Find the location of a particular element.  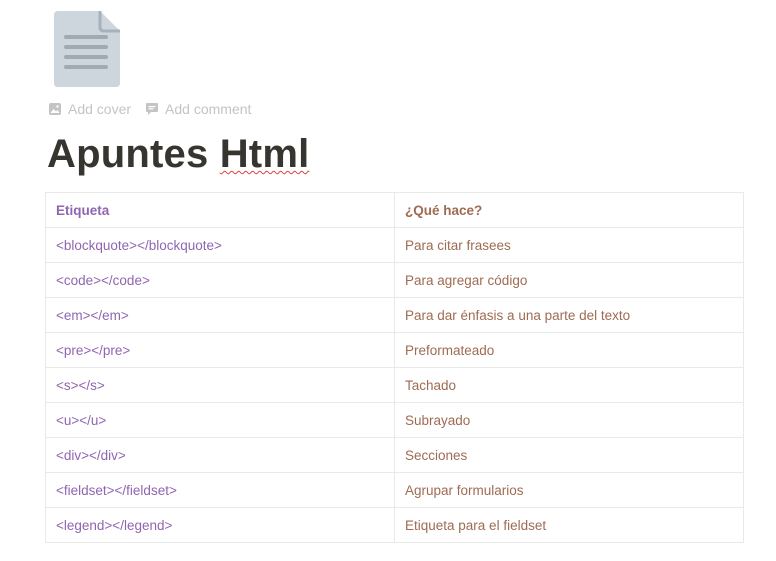

table-row: <pre></pre> Preformateado is located at coordinates (394, 350).